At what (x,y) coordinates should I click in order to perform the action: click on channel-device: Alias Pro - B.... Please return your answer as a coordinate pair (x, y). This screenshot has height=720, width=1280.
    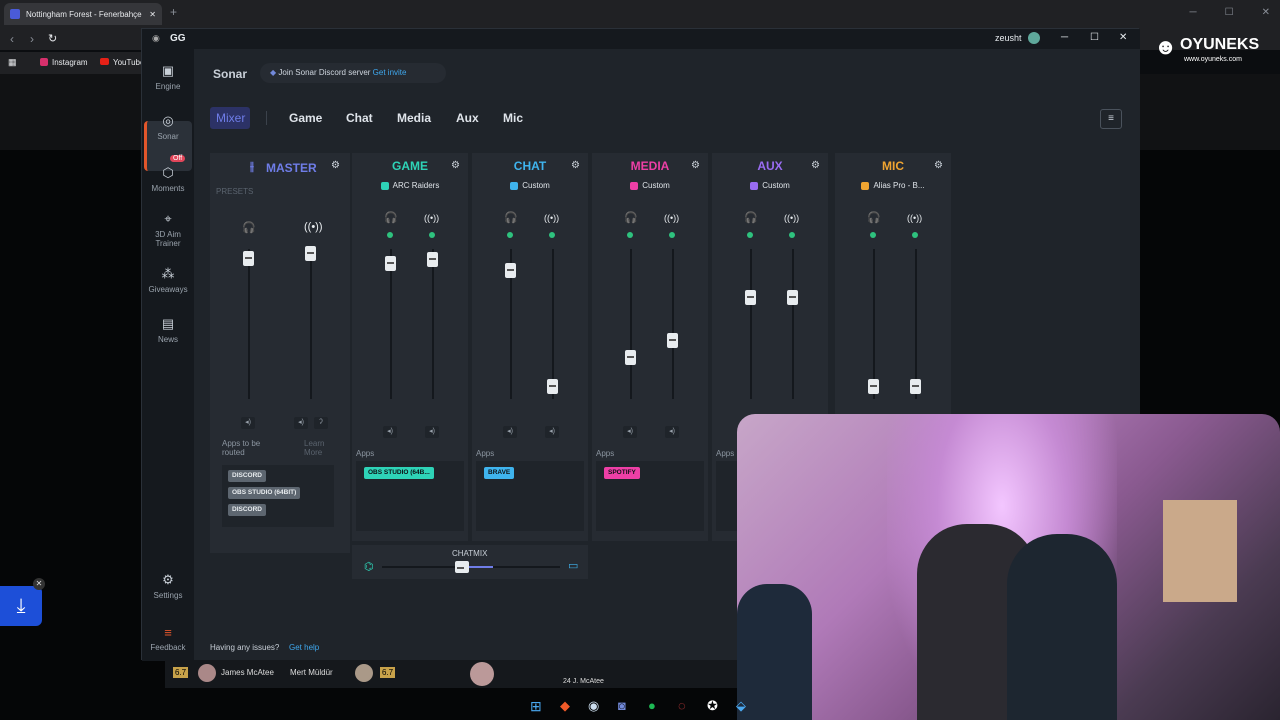
    Looking at the image, I should click on (893, 185).